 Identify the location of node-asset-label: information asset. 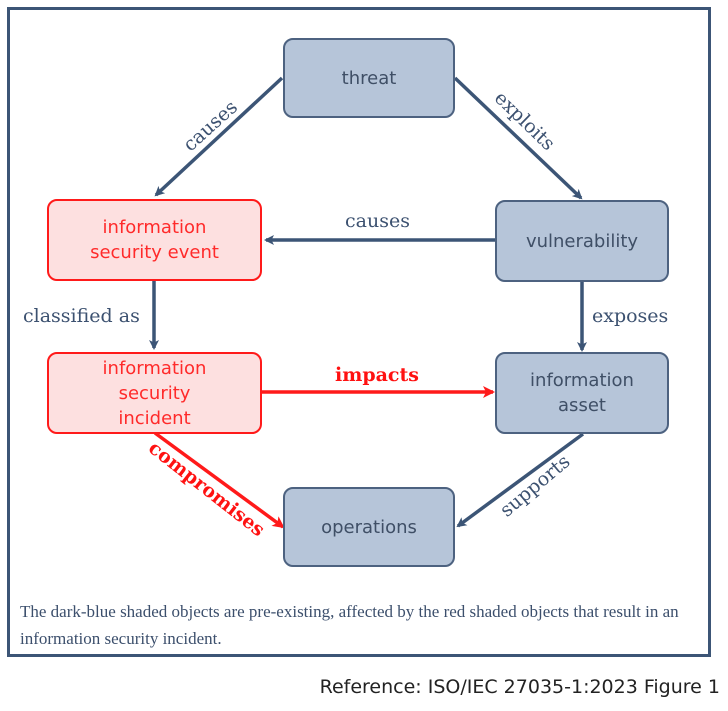
(582, 393).